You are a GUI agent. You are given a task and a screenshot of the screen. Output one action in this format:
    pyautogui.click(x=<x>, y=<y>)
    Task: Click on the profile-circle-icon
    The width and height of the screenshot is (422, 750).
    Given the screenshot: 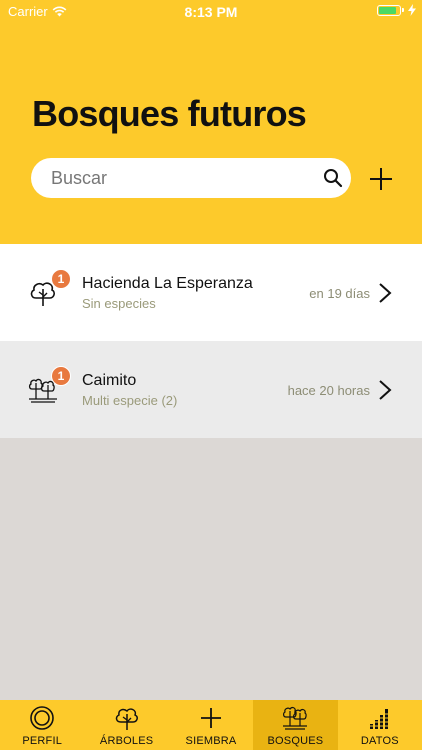 What is the action you would take?
    pyautogui.click(x=42, y=718)
    